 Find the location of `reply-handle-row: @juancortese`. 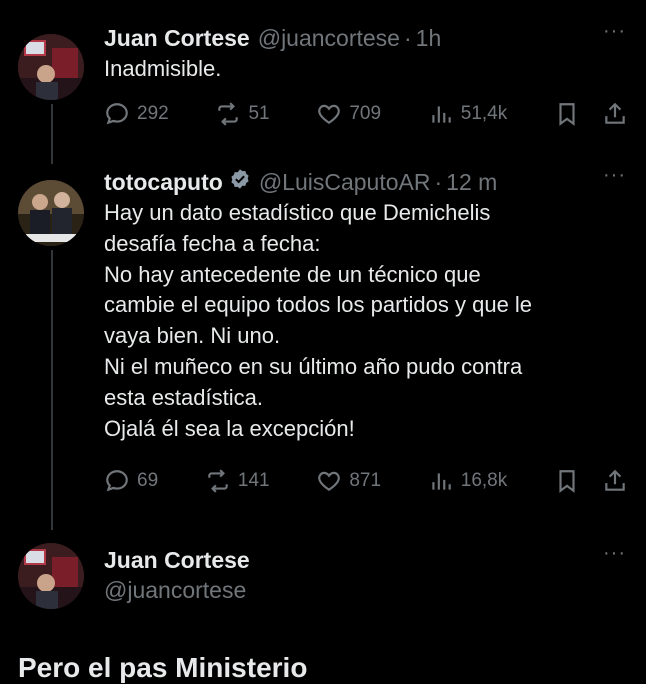

reply-handle-row: @juancortese is located at coordinates (365, 590).